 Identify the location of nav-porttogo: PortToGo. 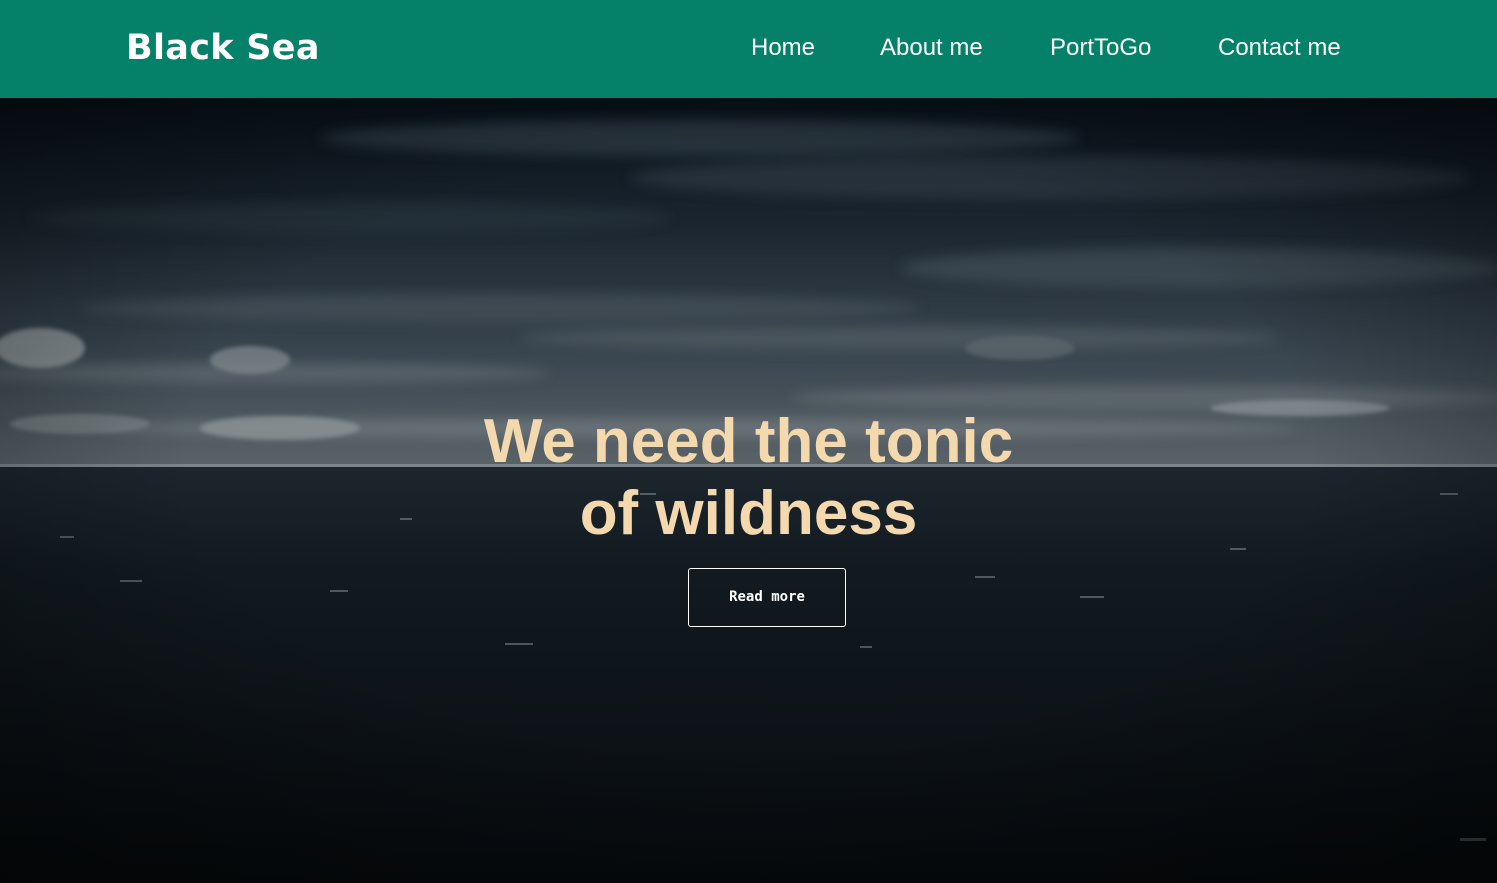
(1100, 48).